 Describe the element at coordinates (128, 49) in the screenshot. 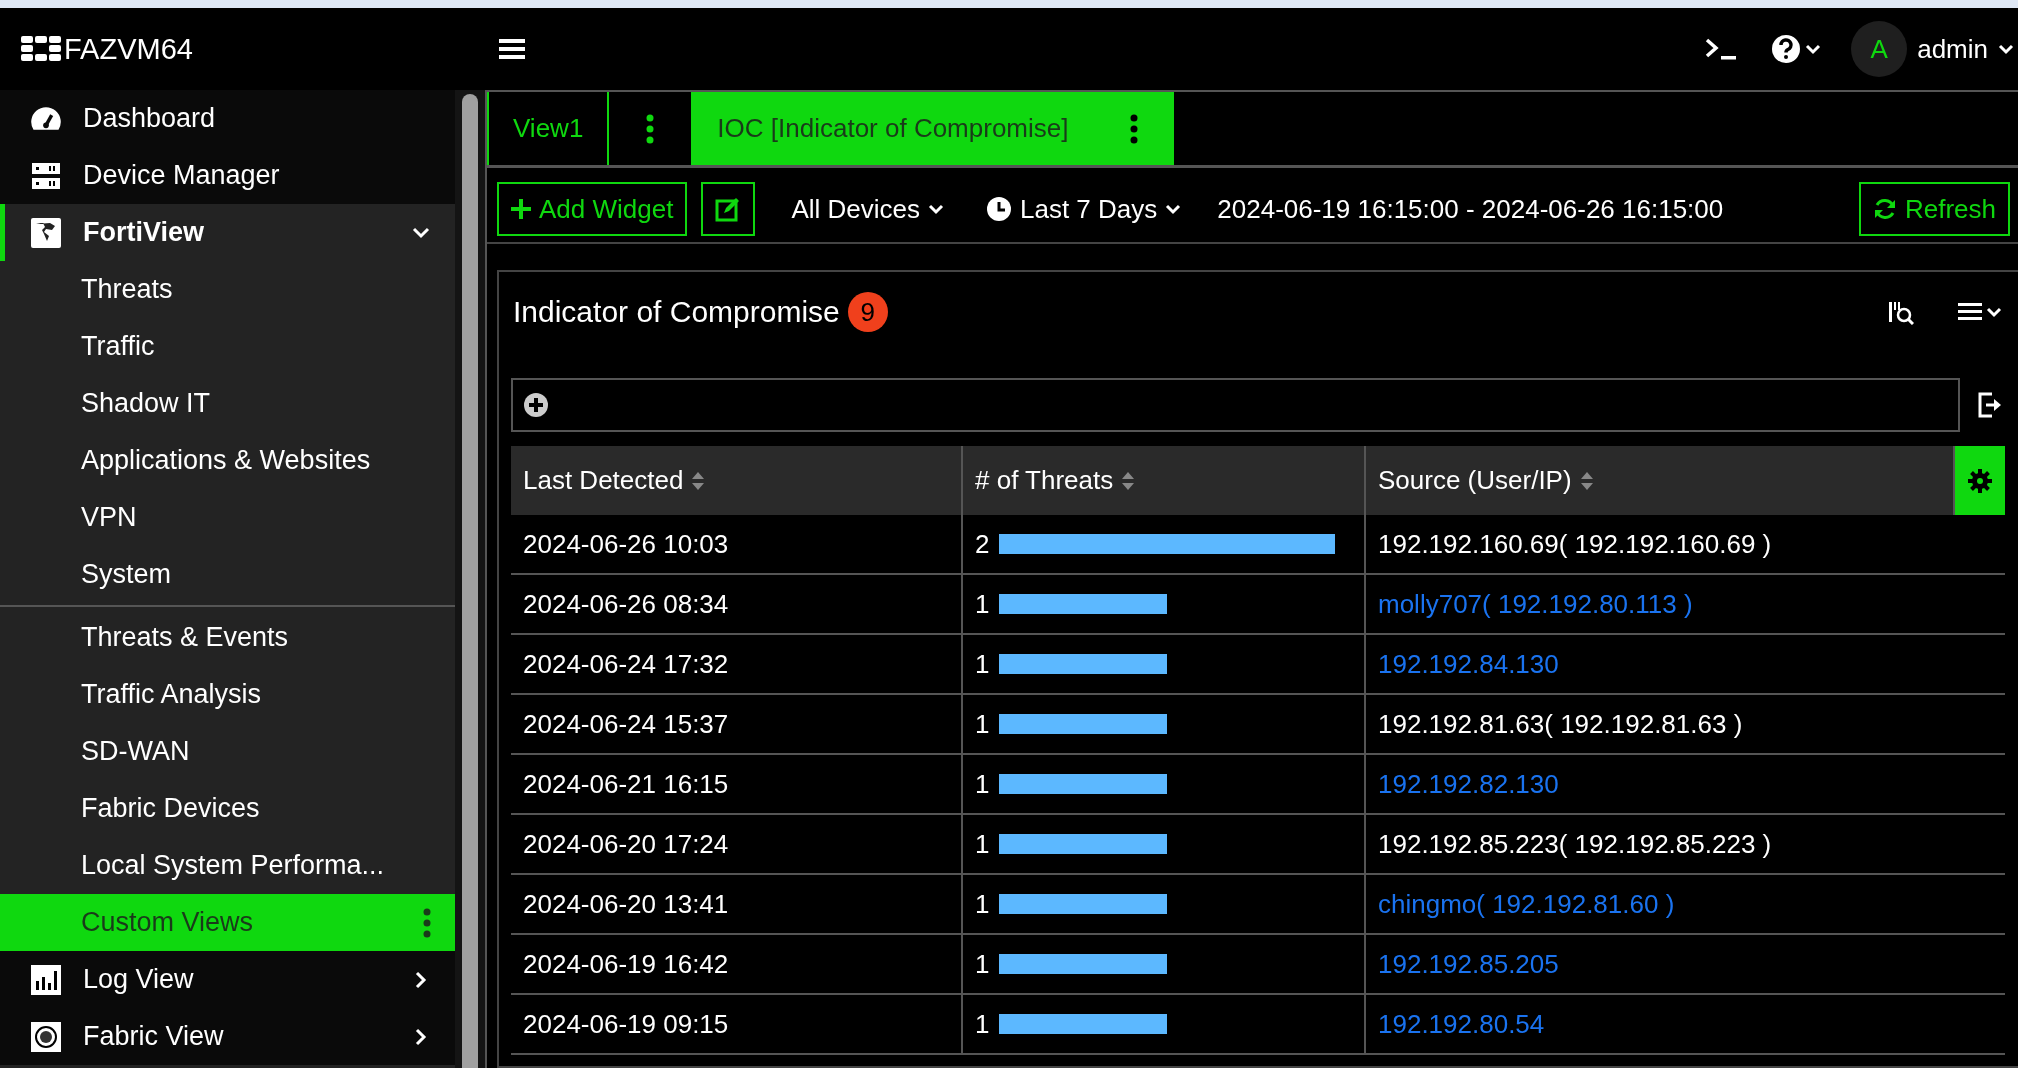

I see `product-name: FAZVM64` at that location.